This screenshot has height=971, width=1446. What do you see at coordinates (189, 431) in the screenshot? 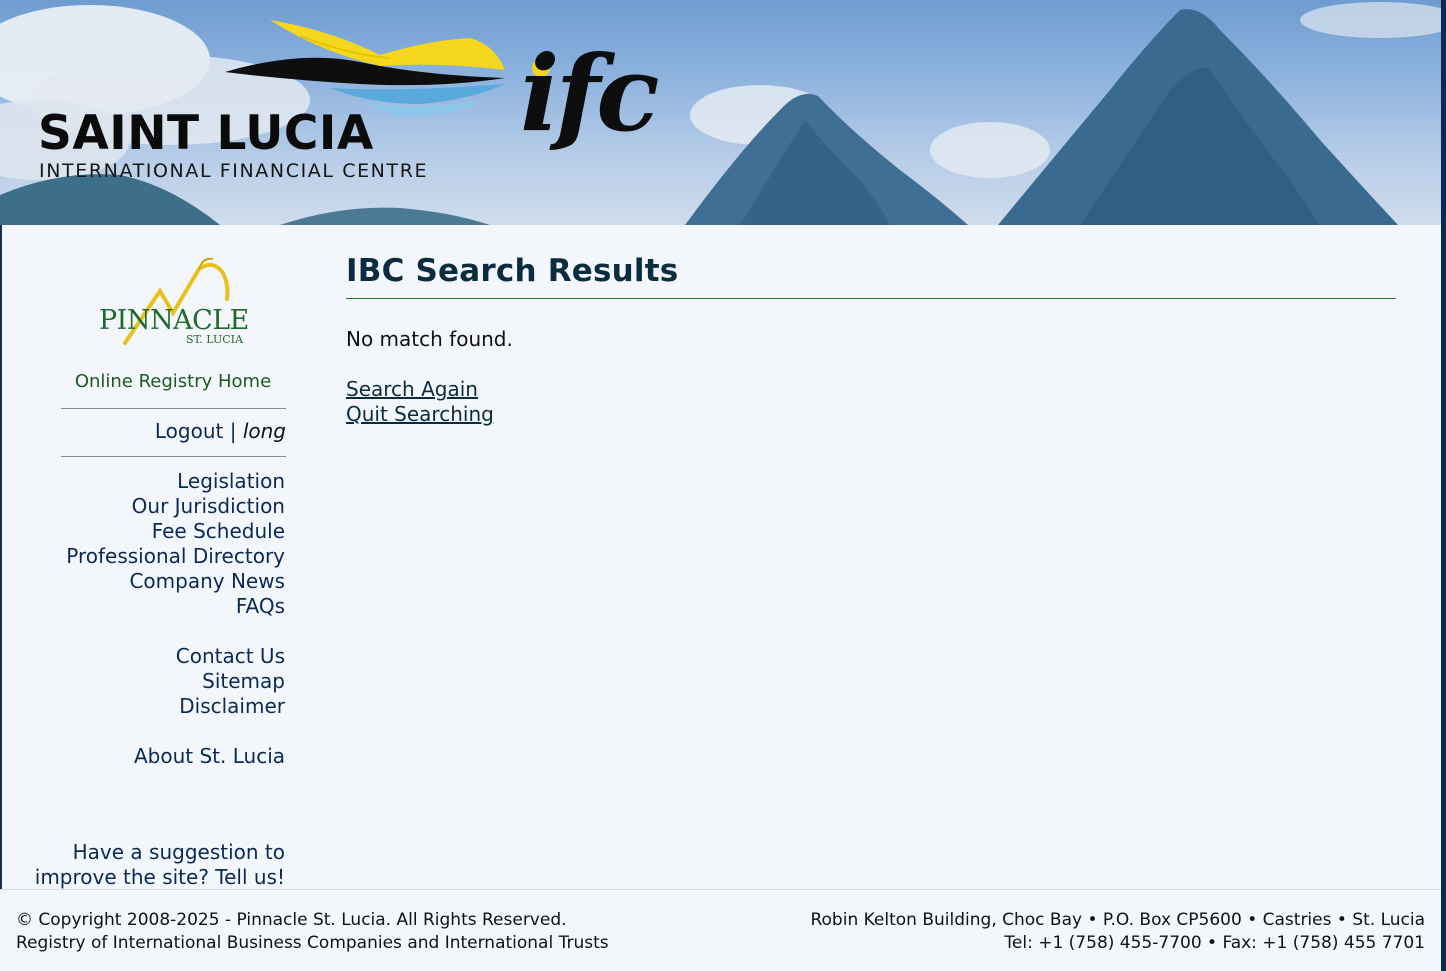
I see `logout-link: Logout` at bounding box center [189, 431].